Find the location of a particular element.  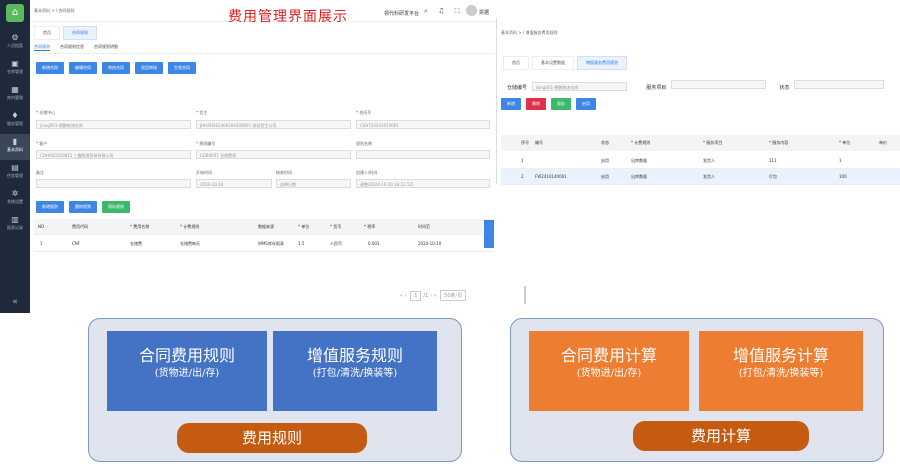

sidebar-item-basic: ▮ 基本资料 is located at coordinates (15, 147).